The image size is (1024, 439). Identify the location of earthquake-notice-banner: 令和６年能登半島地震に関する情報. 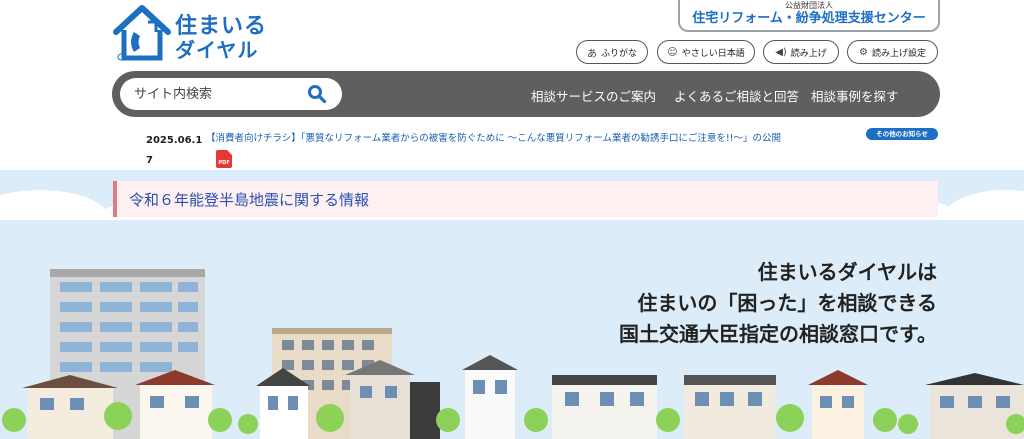
(525, 199).